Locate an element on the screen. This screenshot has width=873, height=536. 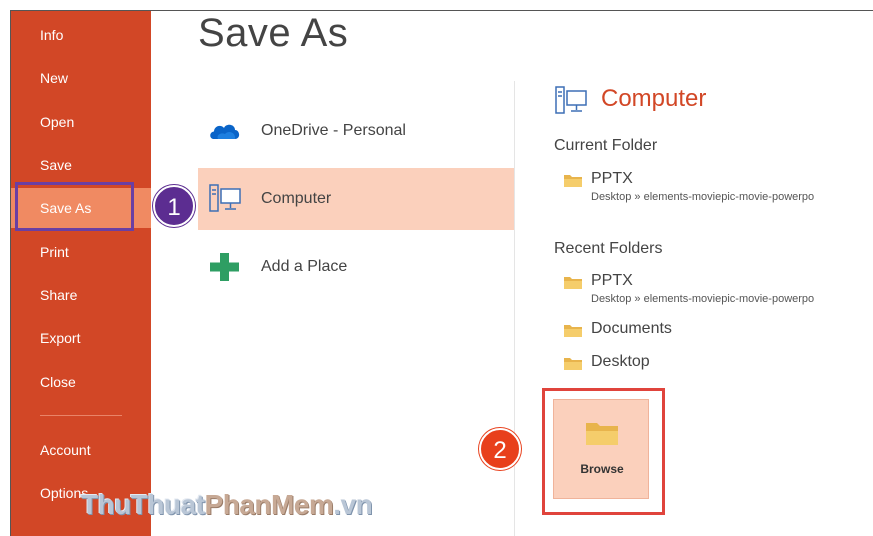
cloud-icon is located at coordinates (225, 131).